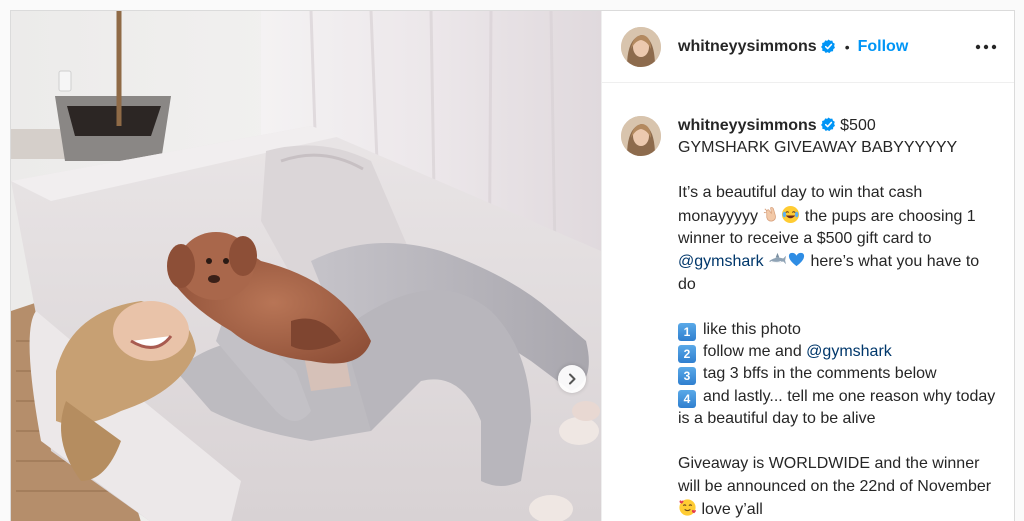 The width and height of the screenshot is (1024, 521). What do you see at coordinates (687, 376) in the screenshot?
I see `keycap-3-icon: 3` at bounding box center [687, 376].